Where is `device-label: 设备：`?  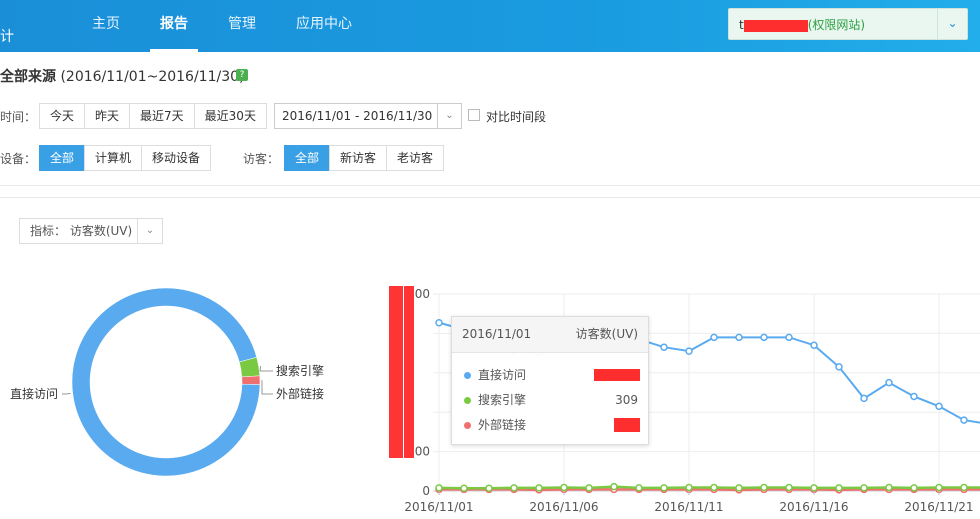 device-label: 设备： is located at coordinates (18, 159).